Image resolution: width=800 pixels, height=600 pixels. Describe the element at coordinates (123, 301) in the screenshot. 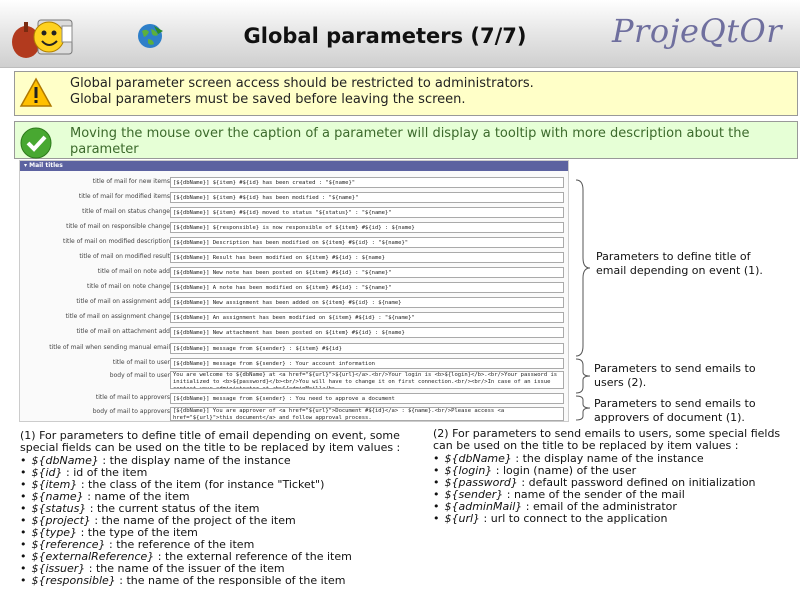

I see `param-label: title of mail on assignment add` at that location.